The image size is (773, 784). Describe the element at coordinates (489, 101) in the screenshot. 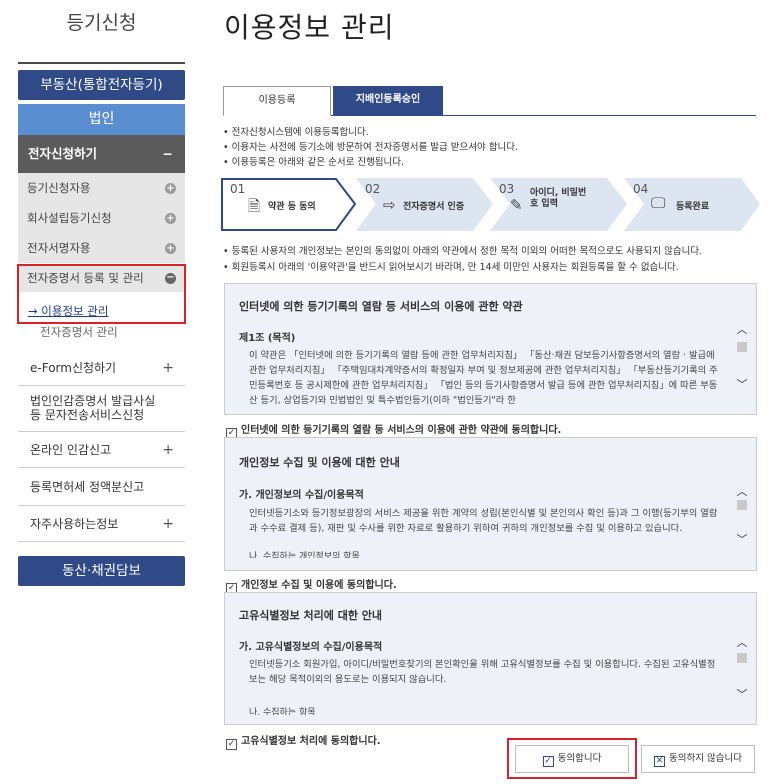

I see `tab-bar: 이용등록 지배인등록승인` at that location.